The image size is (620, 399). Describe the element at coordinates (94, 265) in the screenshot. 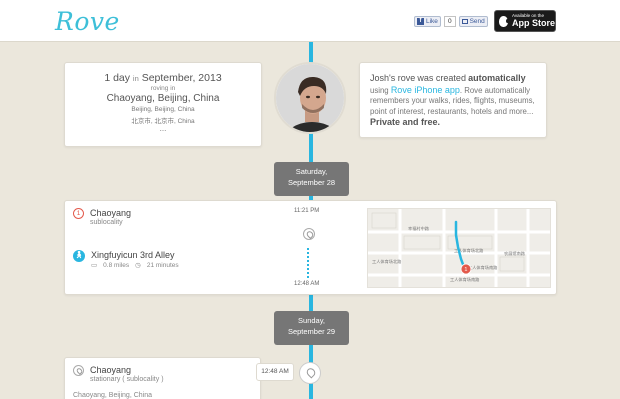

I see `ruler-icon: ▭` at that location.